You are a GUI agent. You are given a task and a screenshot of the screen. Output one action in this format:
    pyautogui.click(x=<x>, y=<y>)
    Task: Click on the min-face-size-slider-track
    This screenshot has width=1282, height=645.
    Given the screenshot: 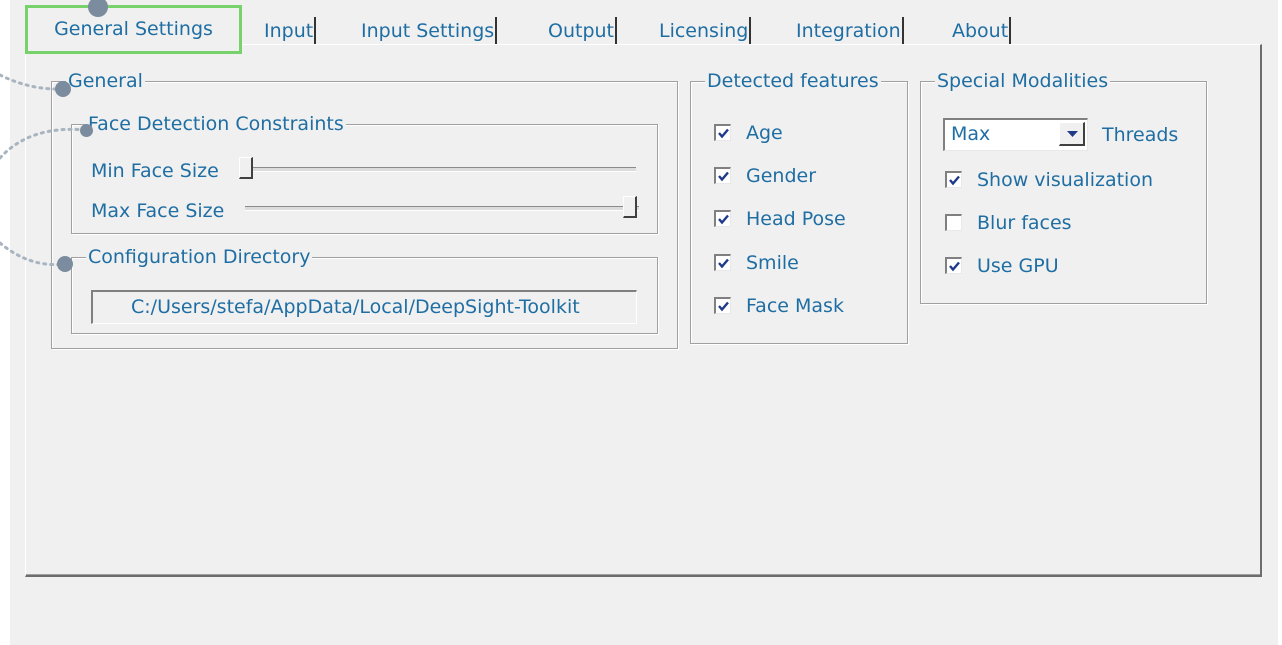 What is the action you would take?
    pyautogui.click(x=439, y=169)
    